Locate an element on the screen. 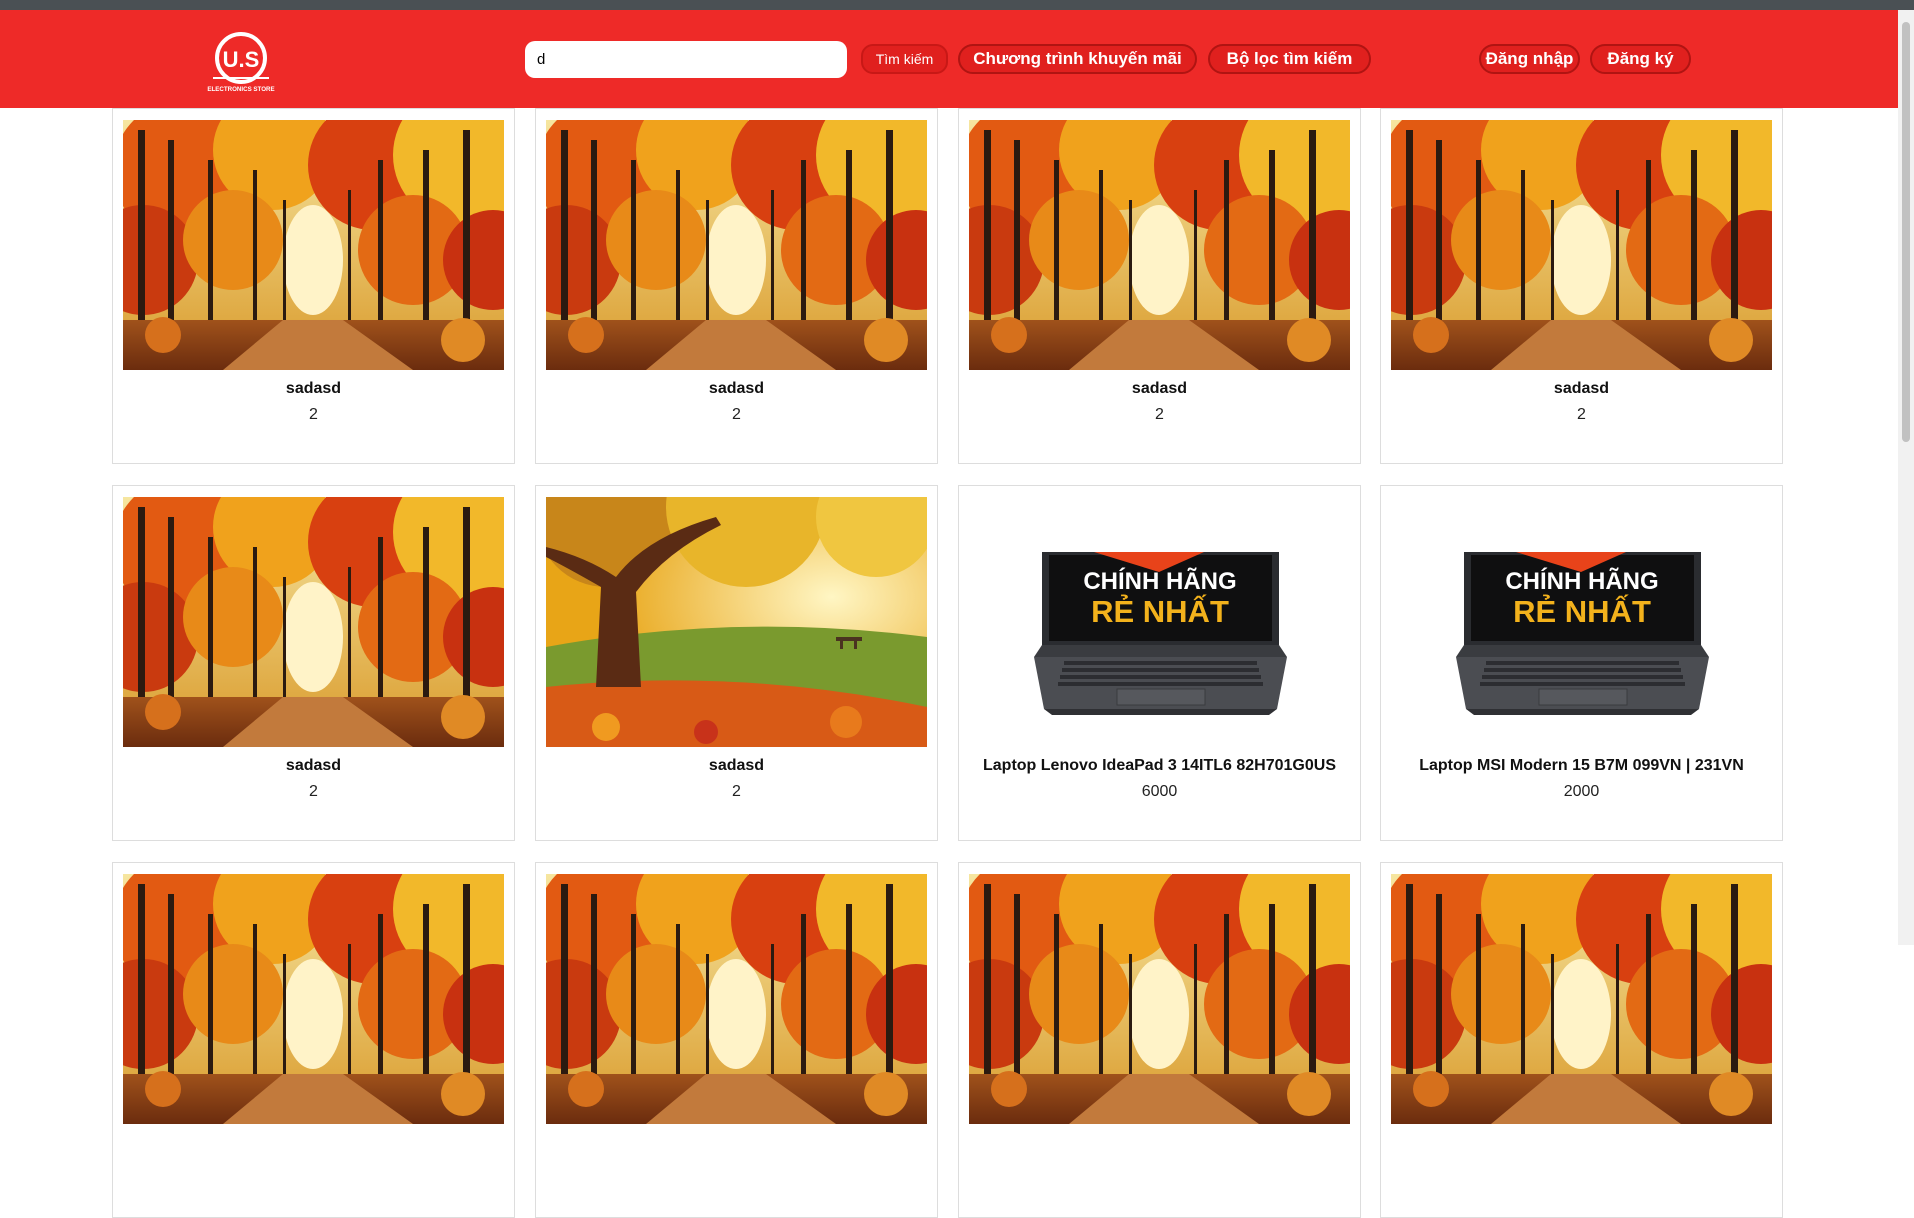  store-logo: U.S ELECTRONICS STORE is located at coordinates (241, 63).